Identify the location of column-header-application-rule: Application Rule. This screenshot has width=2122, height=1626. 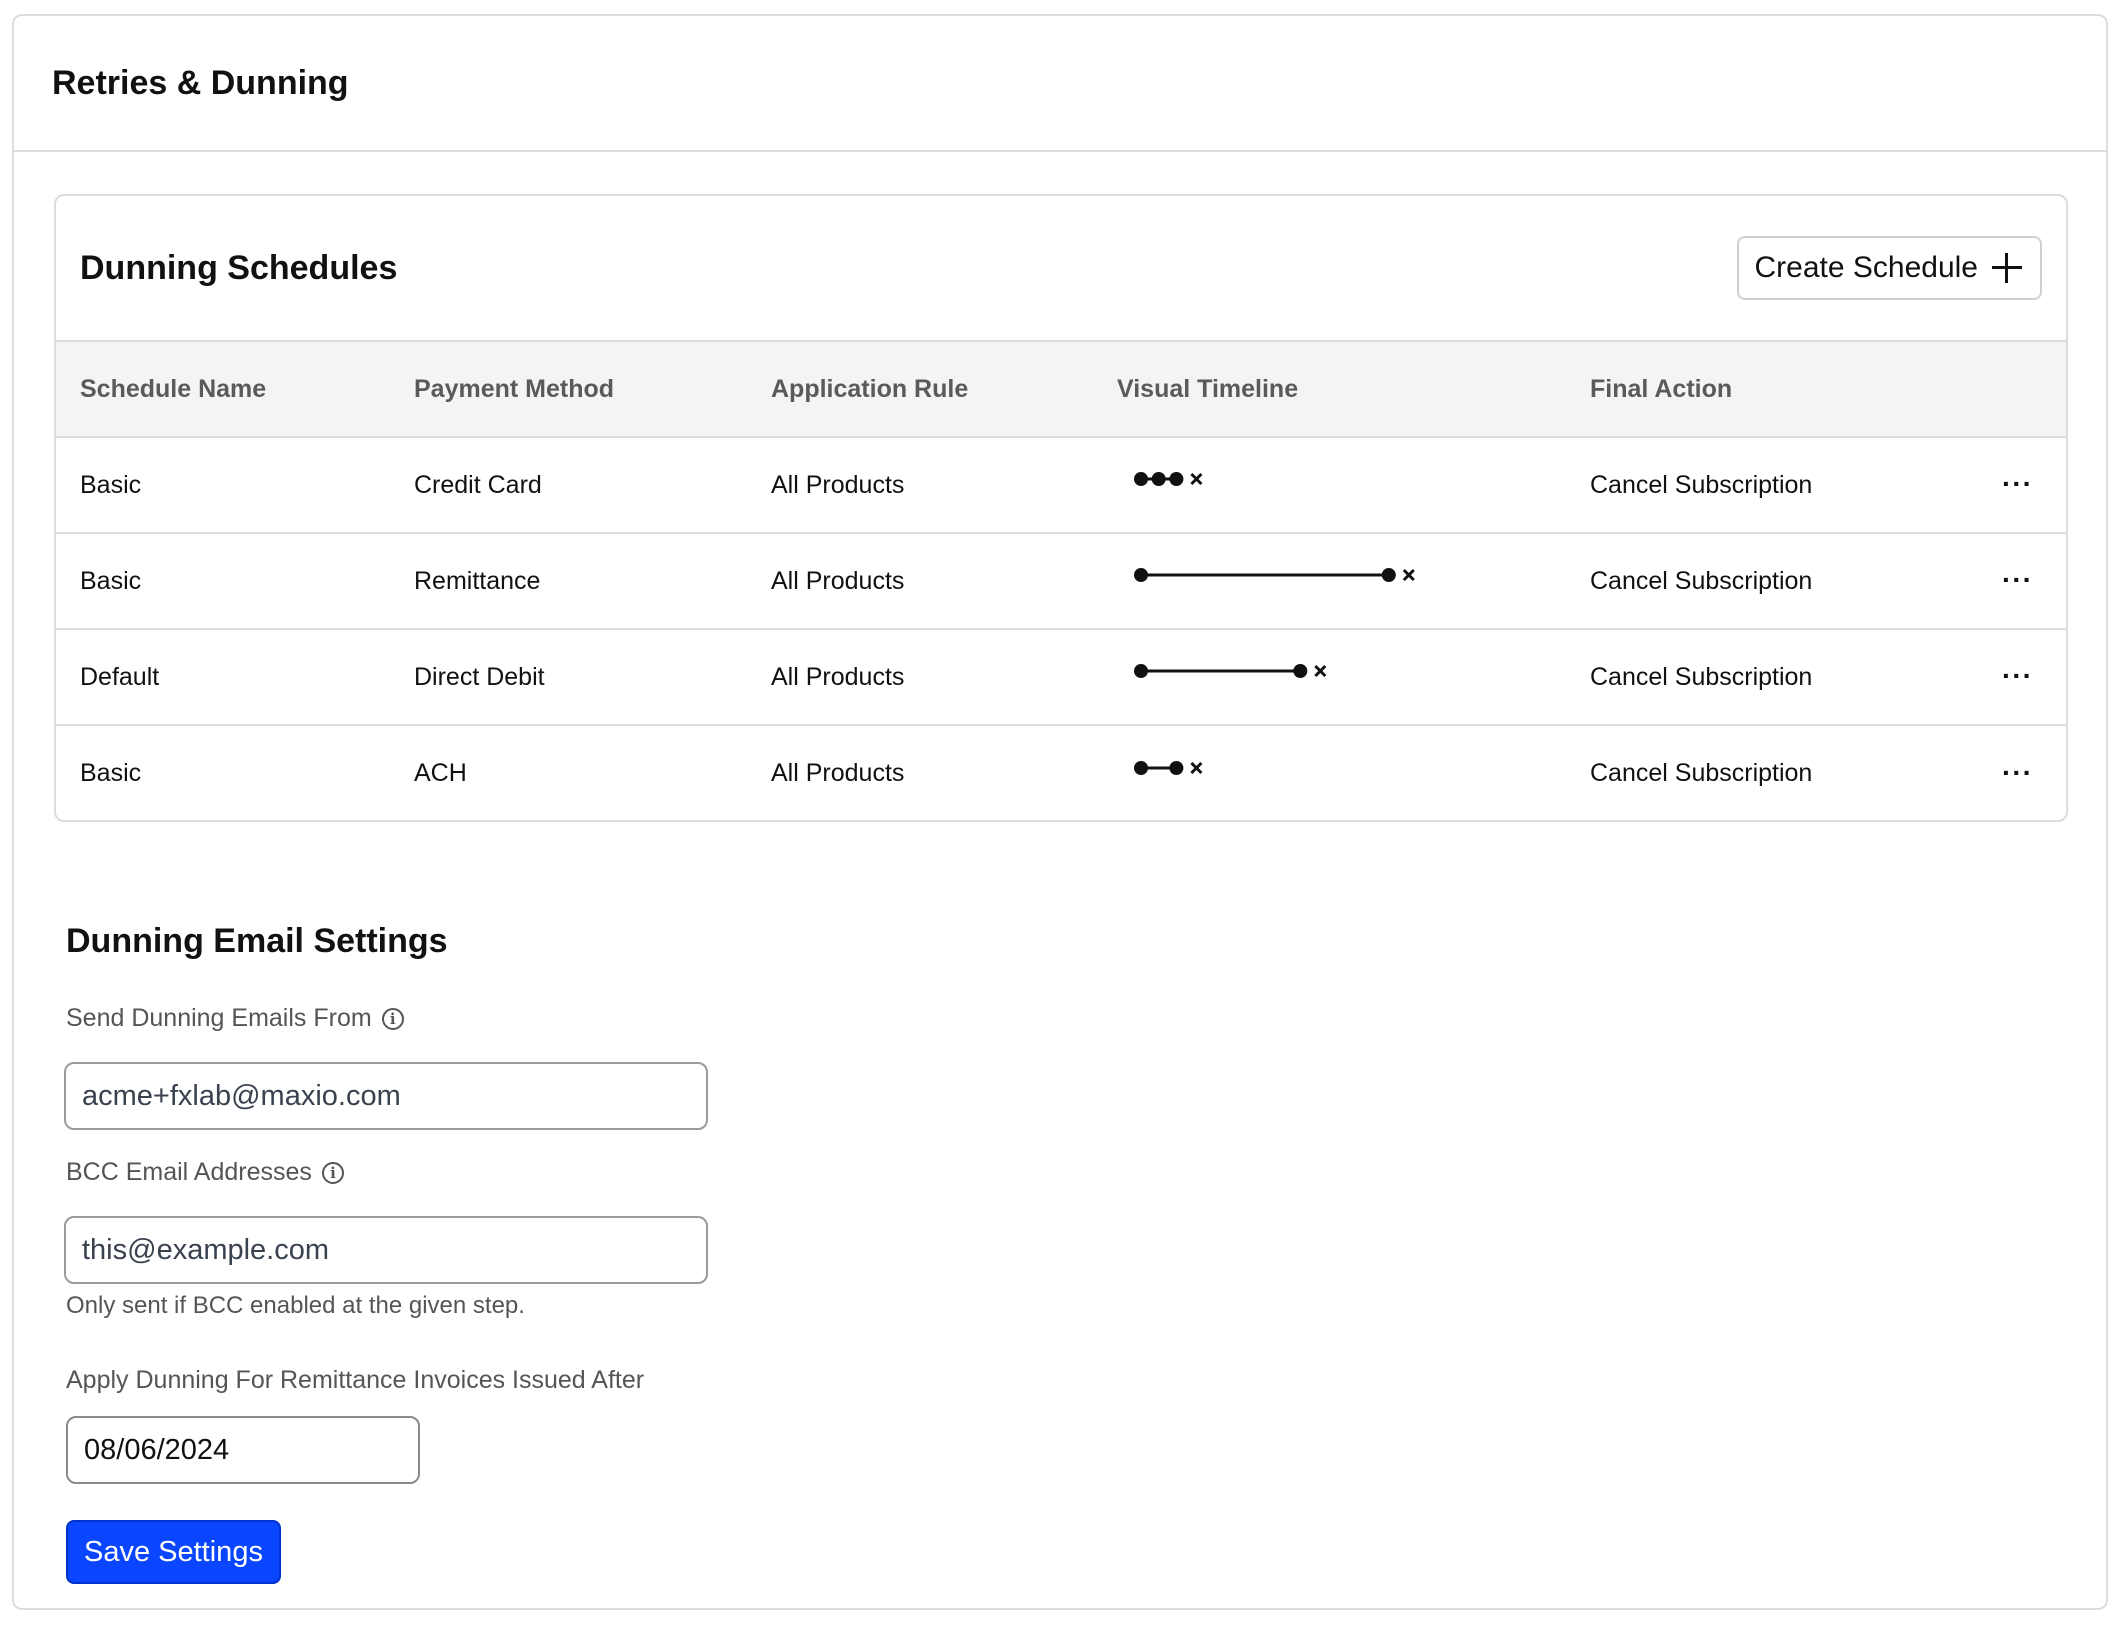
(944, 389).